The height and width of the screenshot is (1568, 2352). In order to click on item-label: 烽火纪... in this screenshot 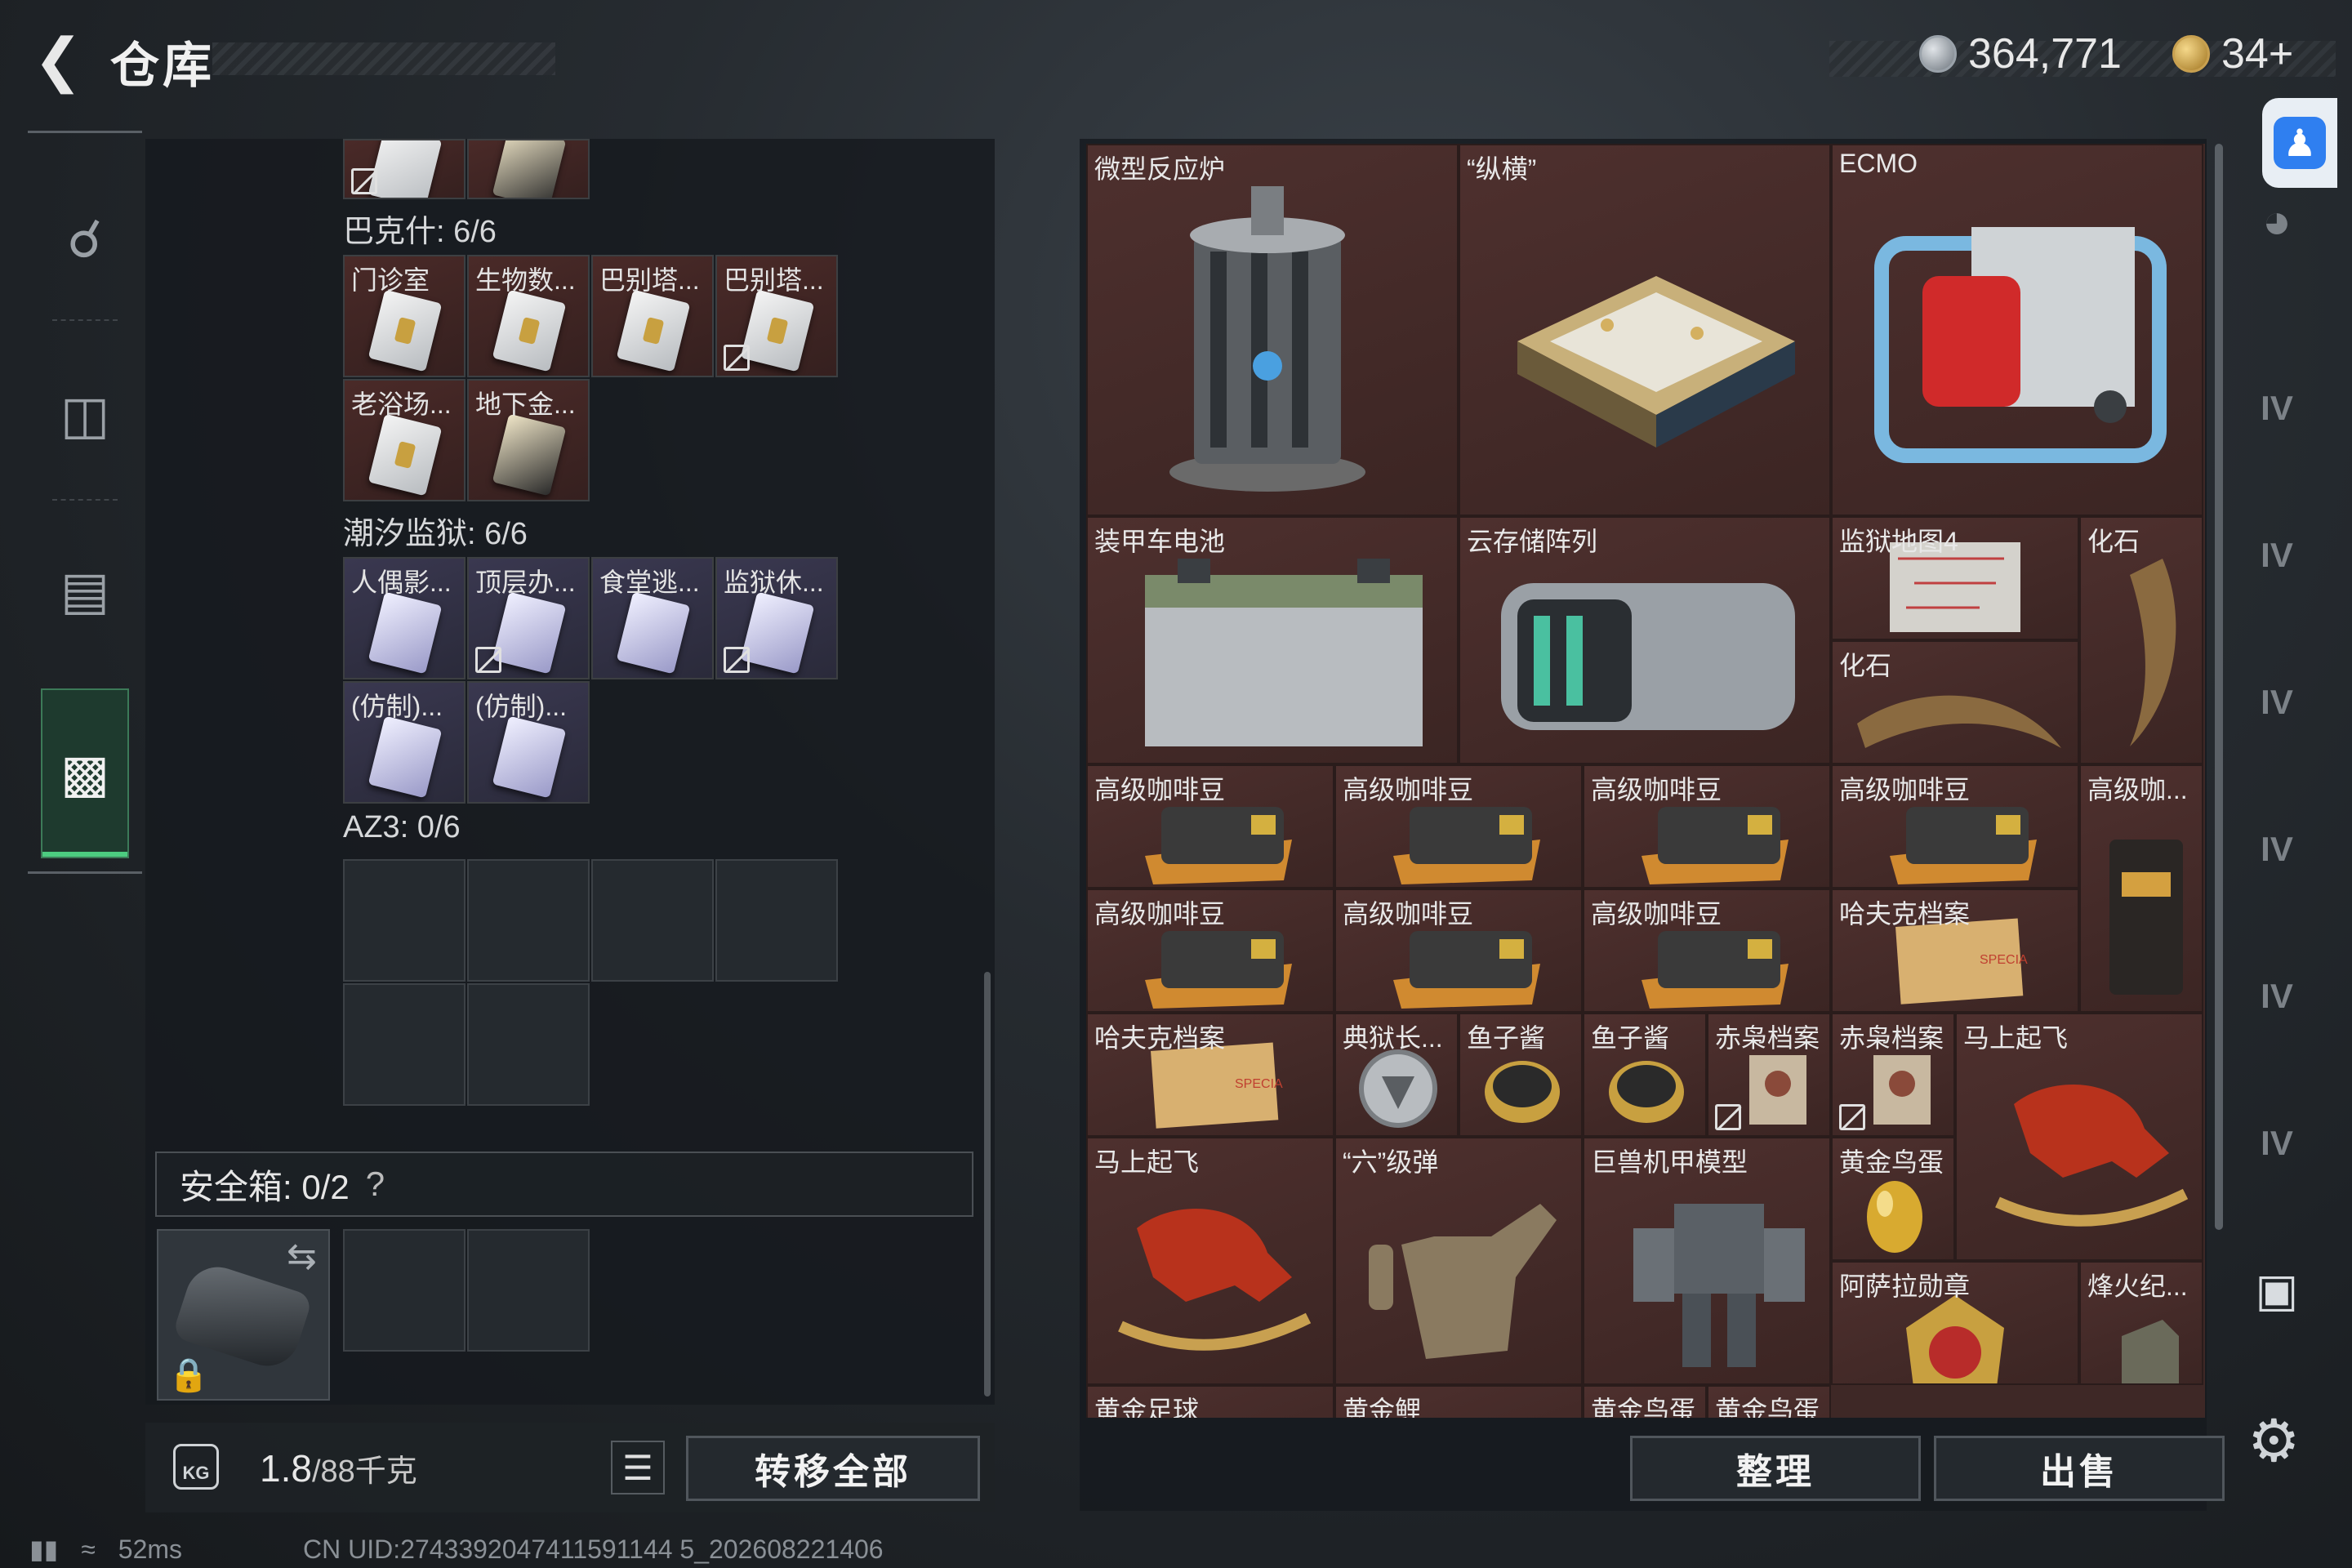, I will do `click(2137, 1286)`.